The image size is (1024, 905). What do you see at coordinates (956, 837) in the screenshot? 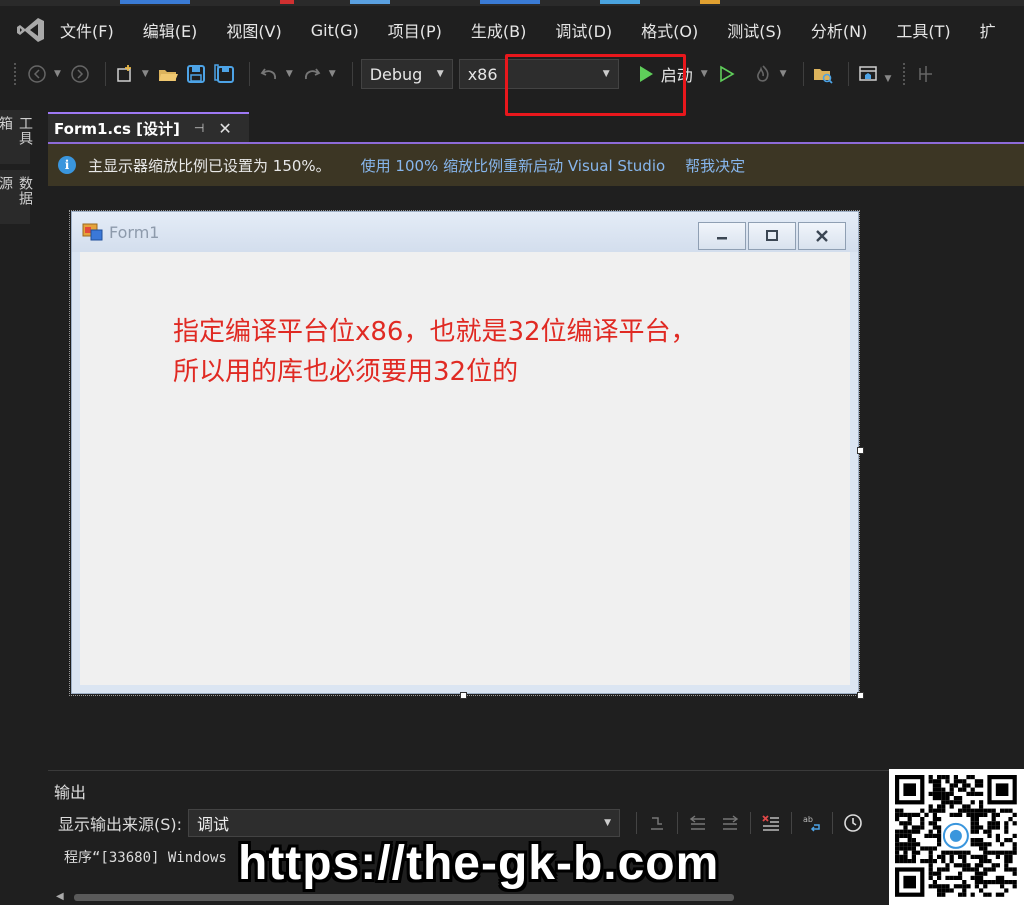
I see `qr-code` at bounding box center [956, 837].